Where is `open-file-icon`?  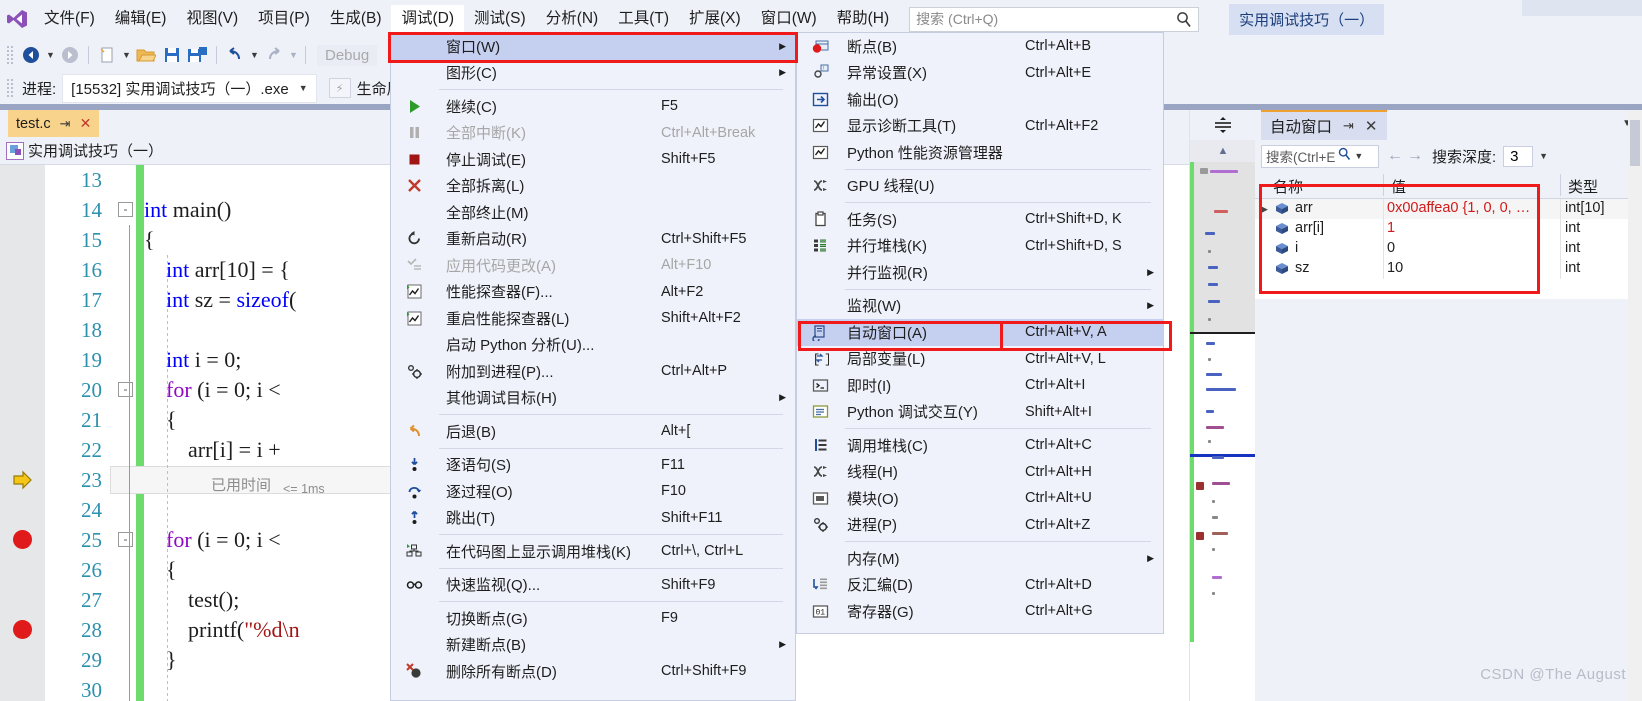
open-file-icon is located at coordinates (146, 55).